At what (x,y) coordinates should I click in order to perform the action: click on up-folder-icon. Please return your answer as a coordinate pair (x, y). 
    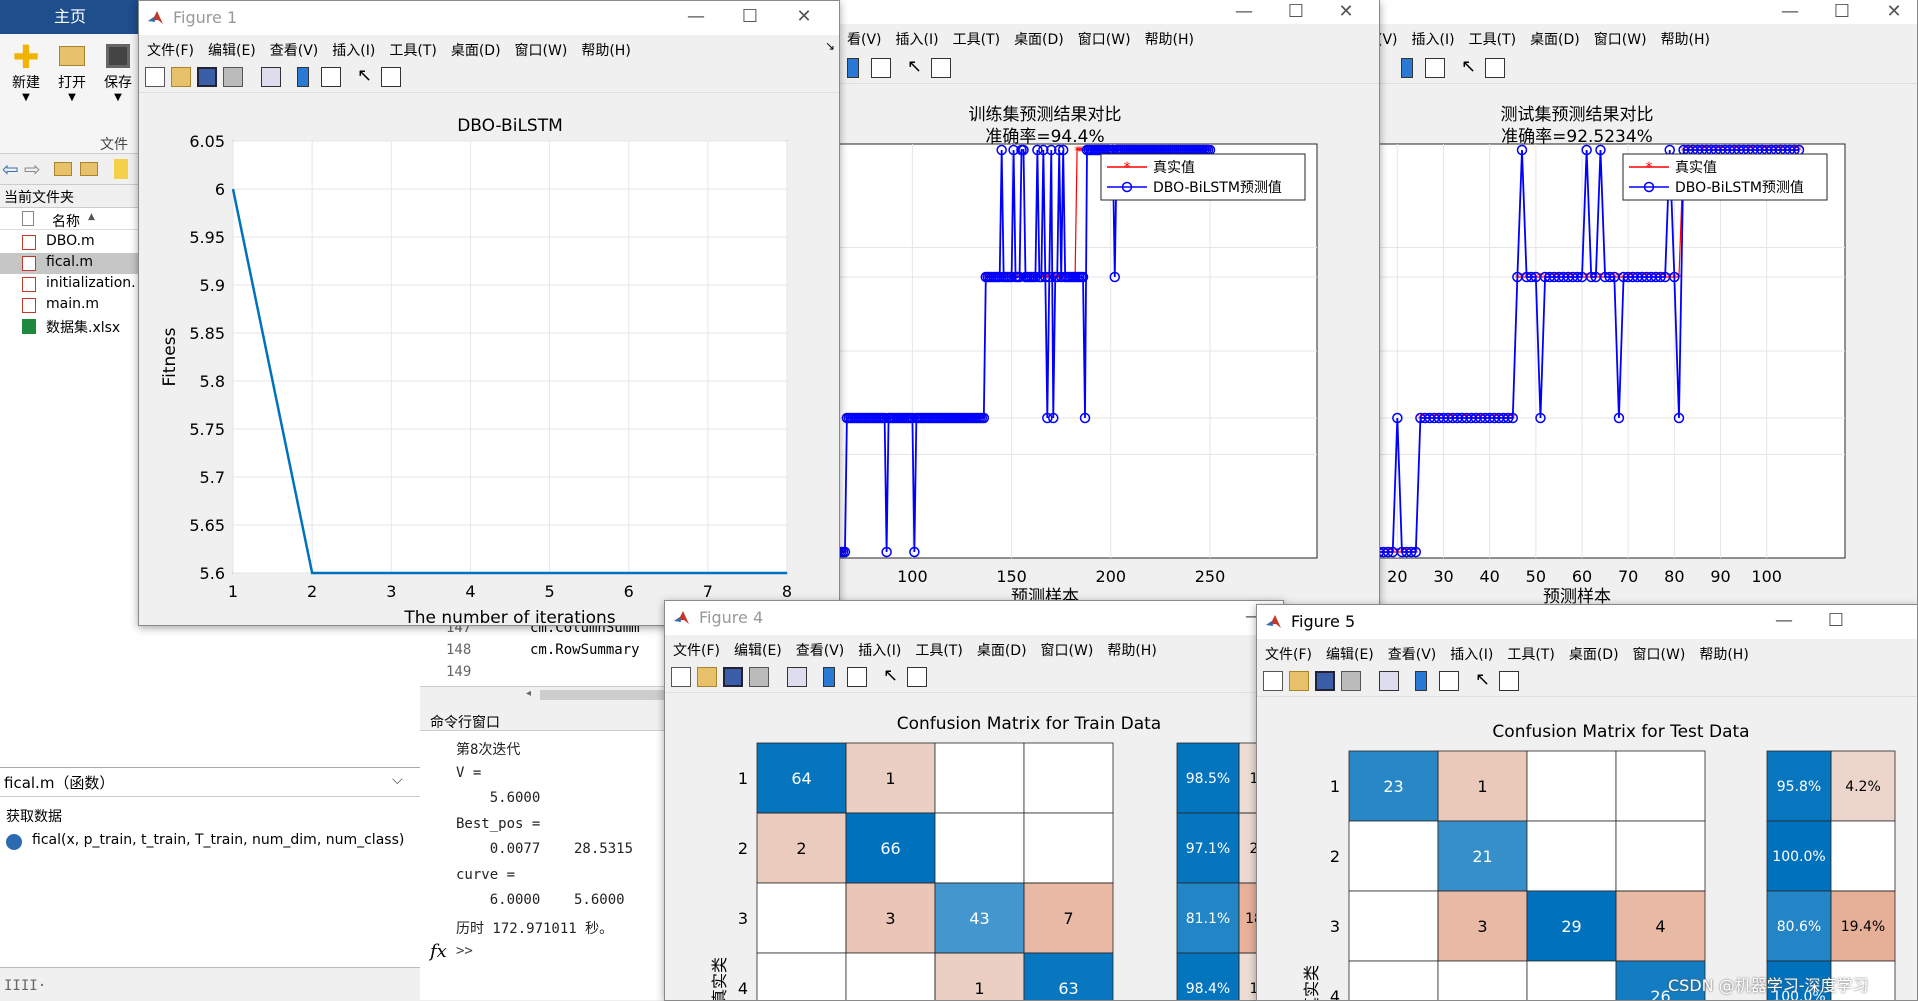
    Looking at the image, I should click on (63, 169).